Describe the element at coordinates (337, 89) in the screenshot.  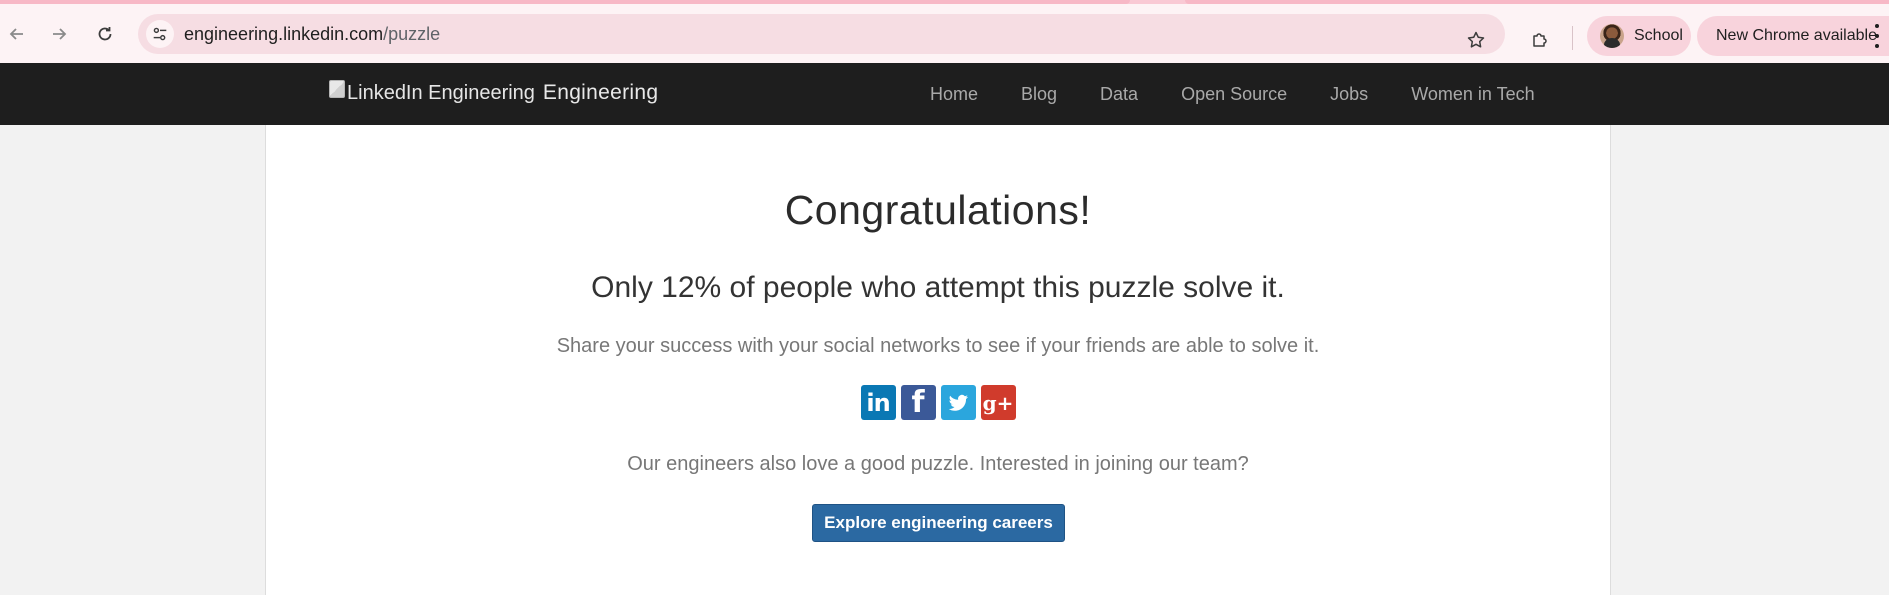
I see `broken-image-icon` at that location.